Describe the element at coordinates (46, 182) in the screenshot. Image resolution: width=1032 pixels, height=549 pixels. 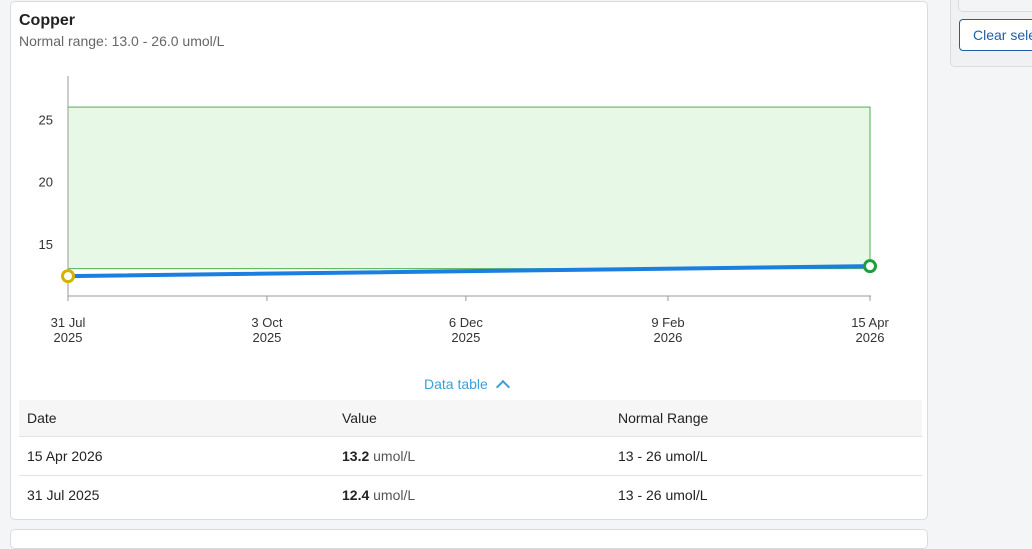
I see `y-tick-label: 20` at that location.